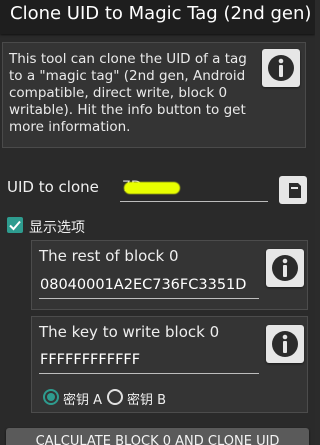  What do you see at coordinates (161, 13) in the screenshot?
I see `page-title: Clone UID to Magic Tag (2nd gen)` at bounding box center [161, 13].